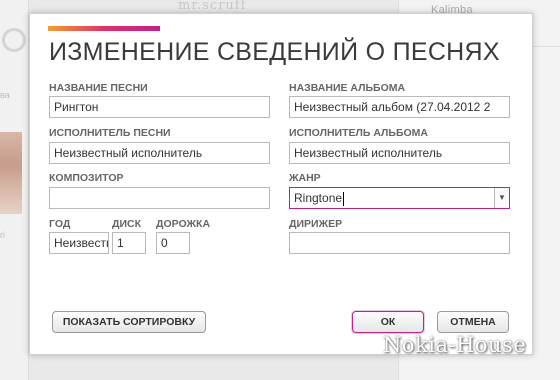 This screenshot has height=380, width=560. I want to click on song-title-label: НАЗВАНИЕ ПЕСНИ, so click(98, 88).